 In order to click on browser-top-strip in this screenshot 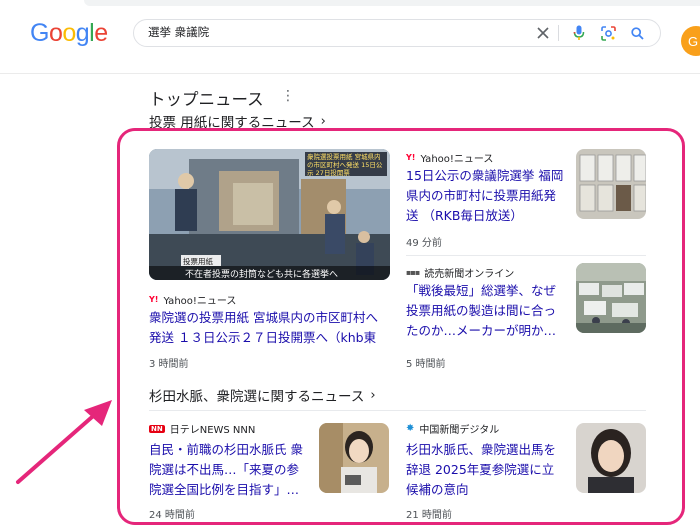, I will do `click(392, 3)`.